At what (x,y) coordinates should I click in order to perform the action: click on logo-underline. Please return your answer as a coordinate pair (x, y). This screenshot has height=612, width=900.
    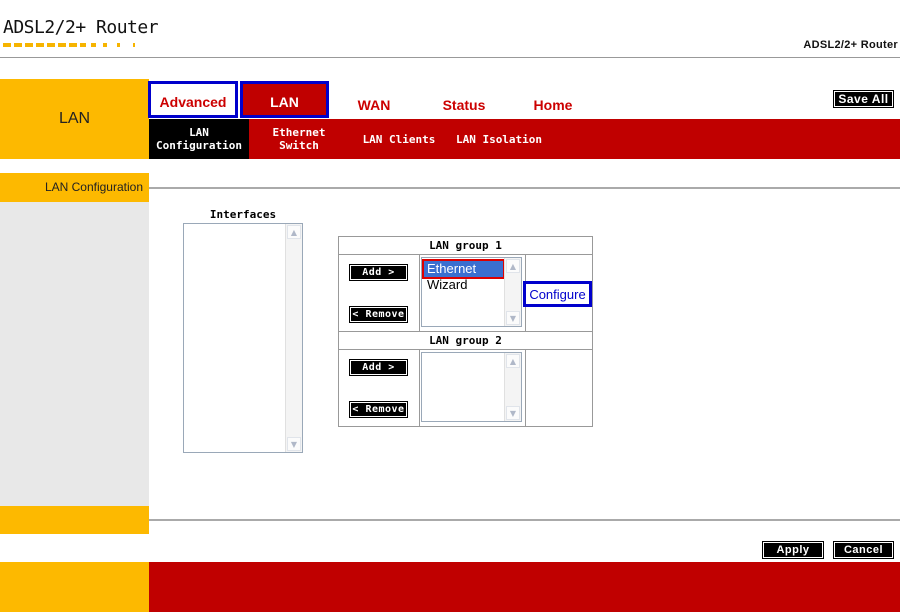
    Looking at the image, I should click on (73, 45).